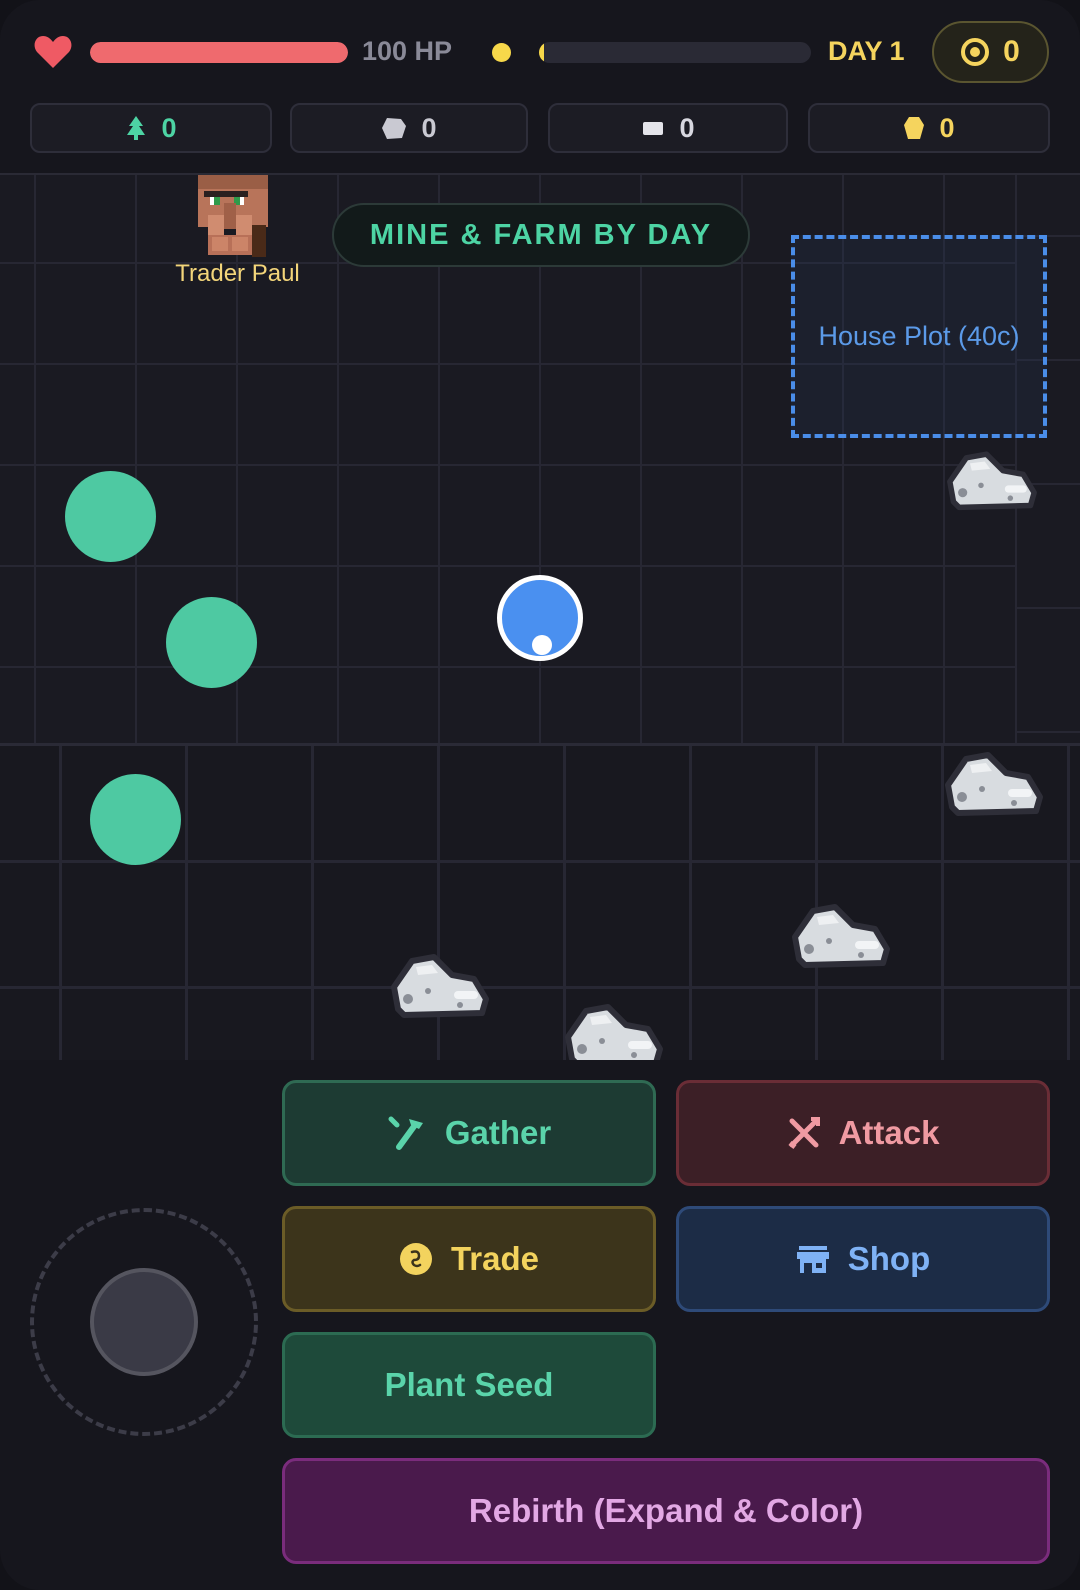 This screenshot has height=1590, width=1080. I want to click on gold-icon, so click(914, 128).